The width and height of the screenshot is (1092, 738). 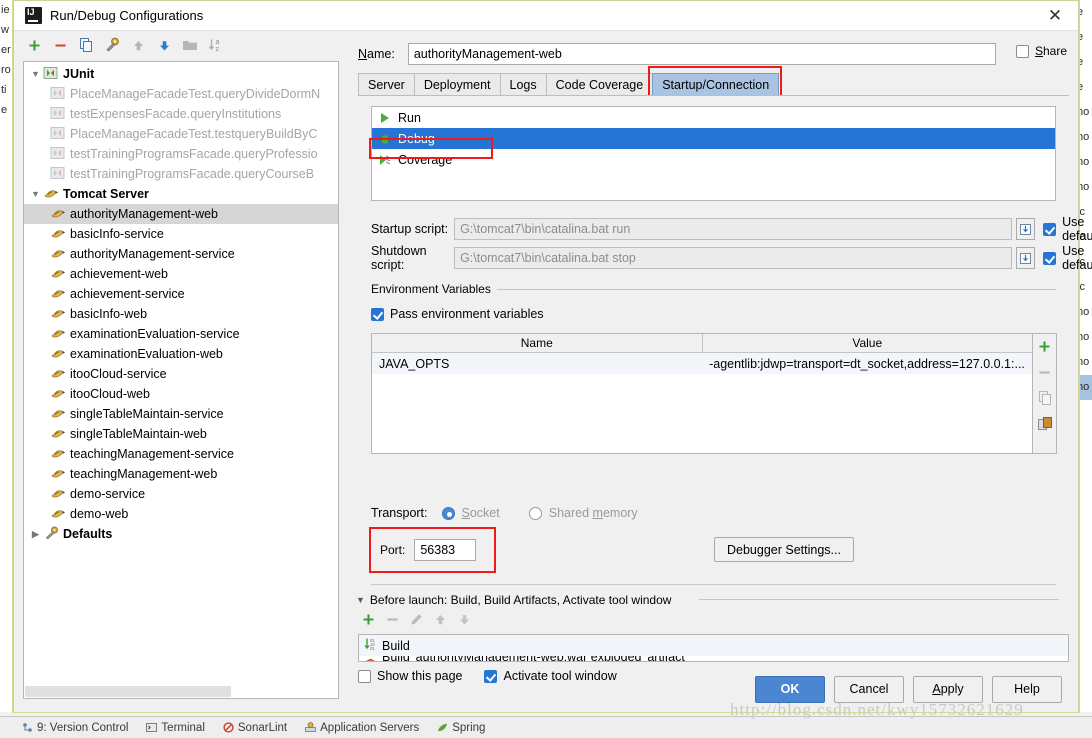 I want to click on remove-configuration-button, so click(x=60, y=45).